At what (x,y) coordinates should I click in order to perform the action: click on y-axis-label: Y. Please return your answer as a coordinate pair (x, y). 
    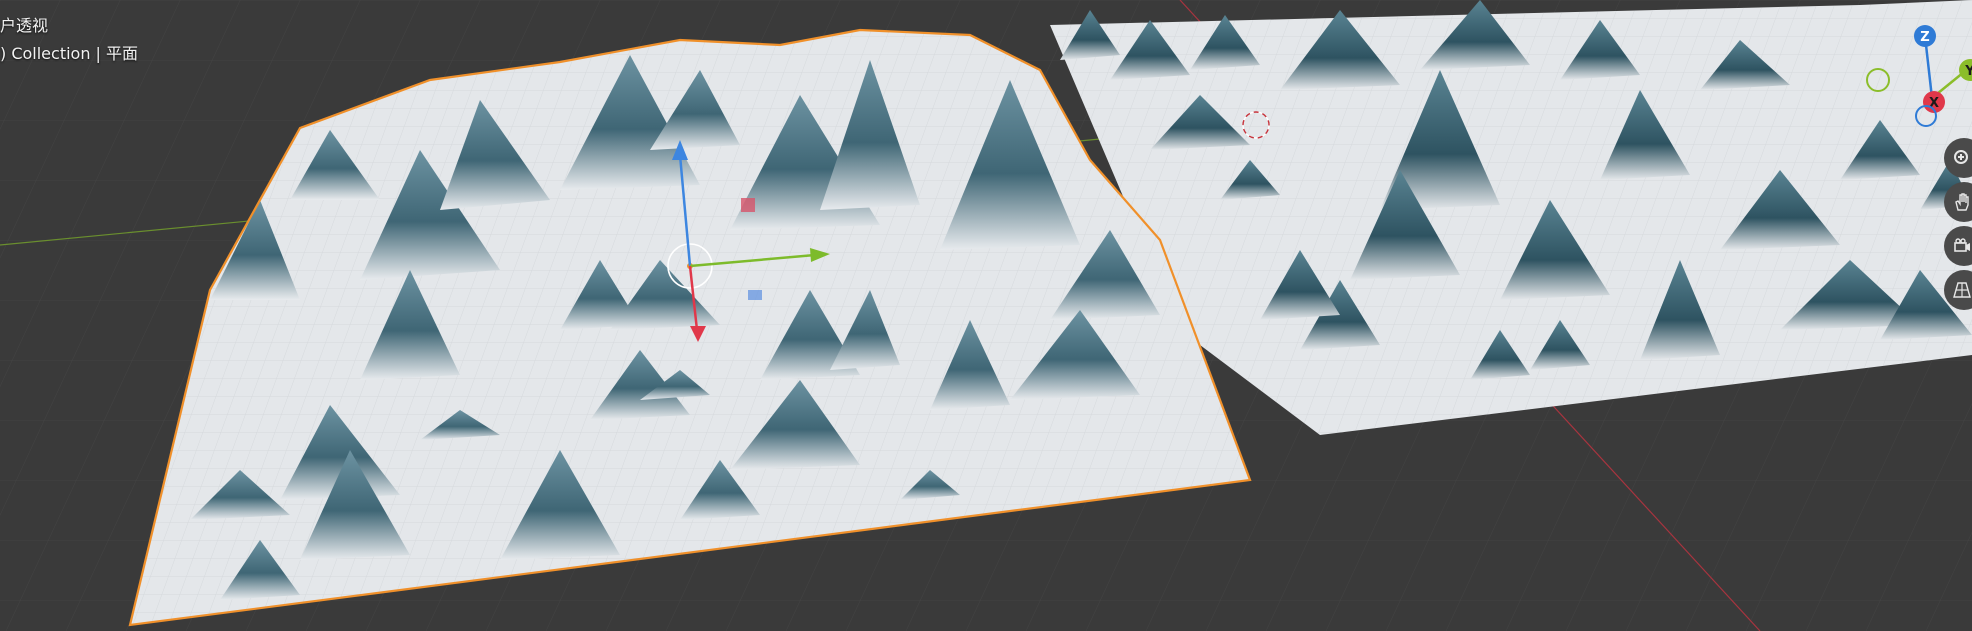
    Looking at the image, I should click on (1968, 71).